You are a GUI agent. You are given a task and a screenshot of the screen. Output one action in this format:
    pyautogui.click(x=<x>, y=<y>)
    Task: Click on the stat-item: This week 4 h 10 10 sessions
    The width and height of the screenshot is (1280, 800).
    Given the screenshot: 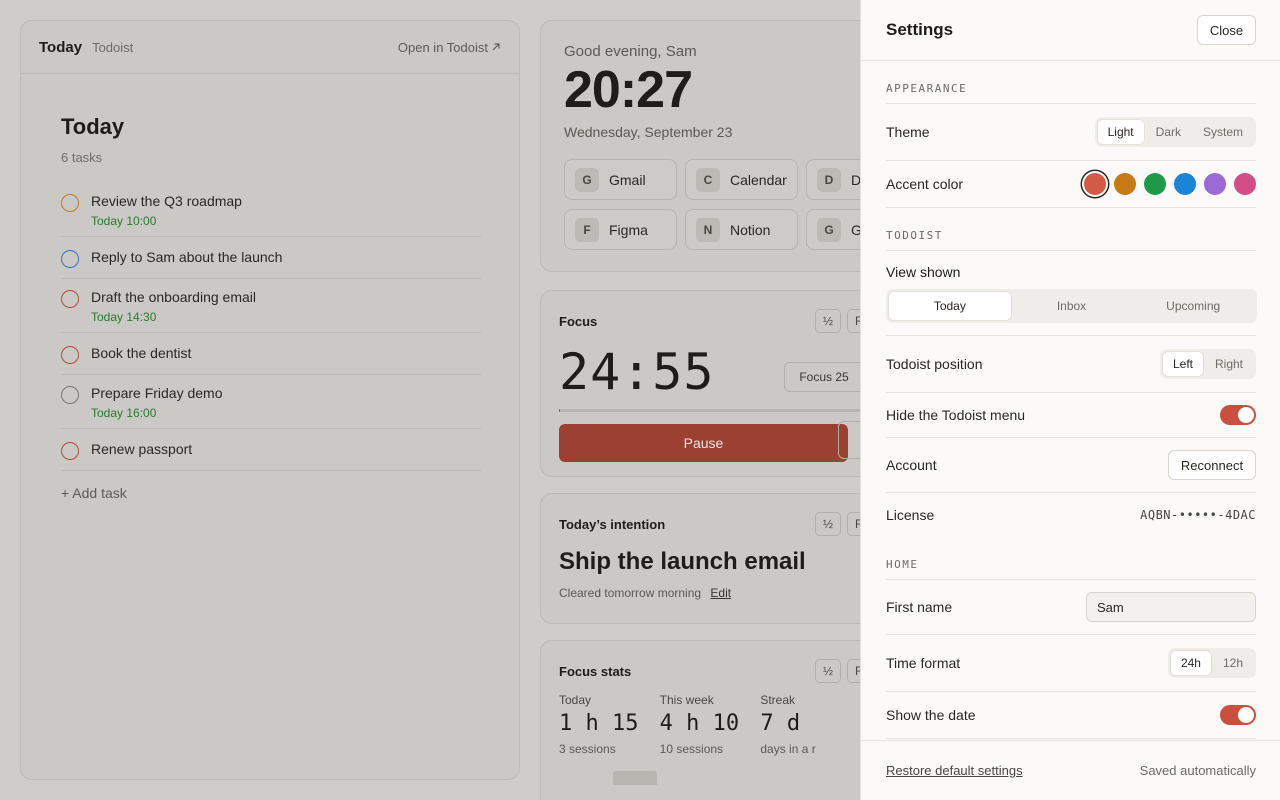 What is the action you would take?
    pyautogui.click(x=710, y=724)
    